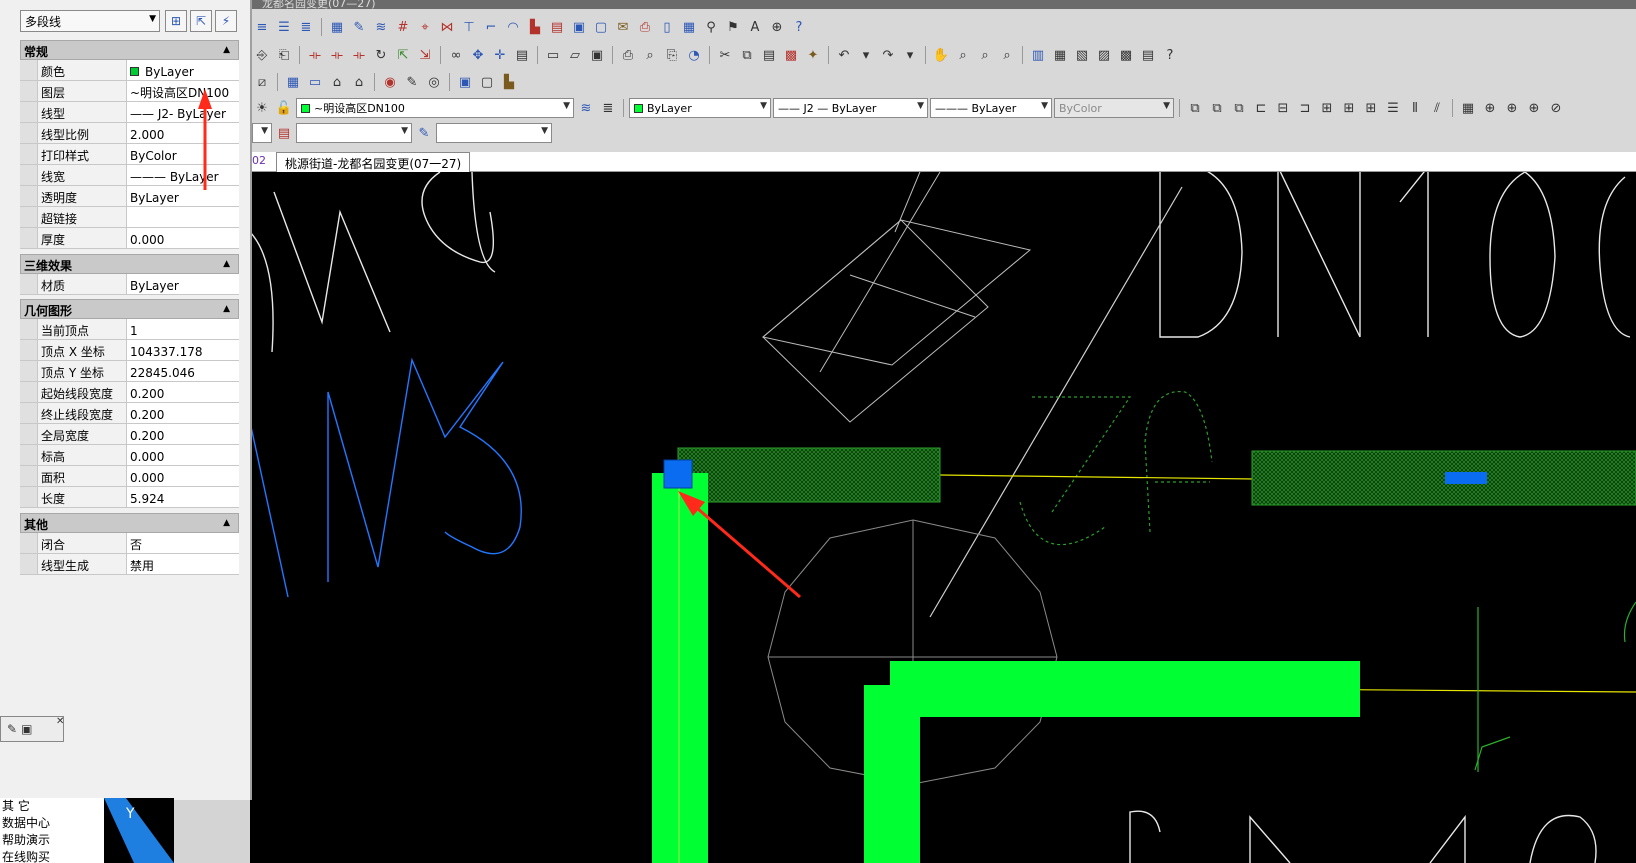 The height and width of the screenshot is (863, 1636). I want to click on viewport-icon: ▢, so click(487, 82).